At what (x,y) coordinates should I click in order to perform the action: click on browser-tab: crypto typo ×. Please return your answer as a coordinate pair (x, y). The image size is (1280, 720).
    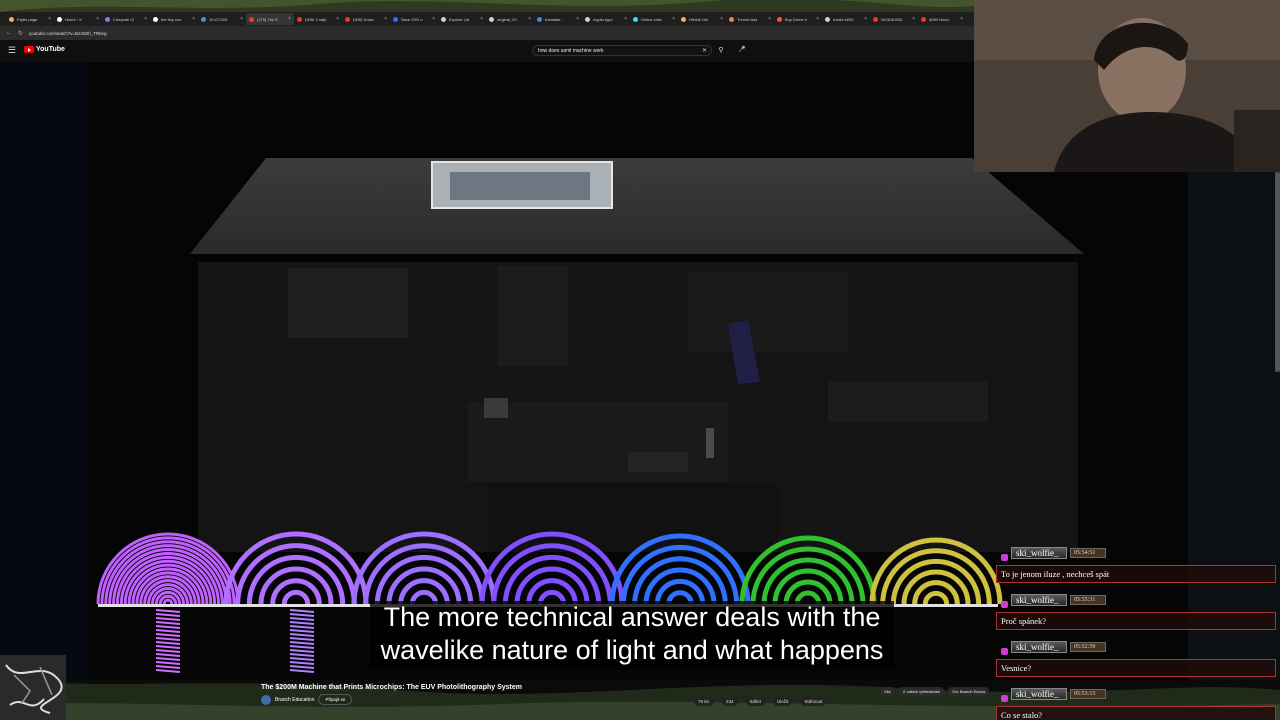
    Looking at the image, I should click on (606, 19).